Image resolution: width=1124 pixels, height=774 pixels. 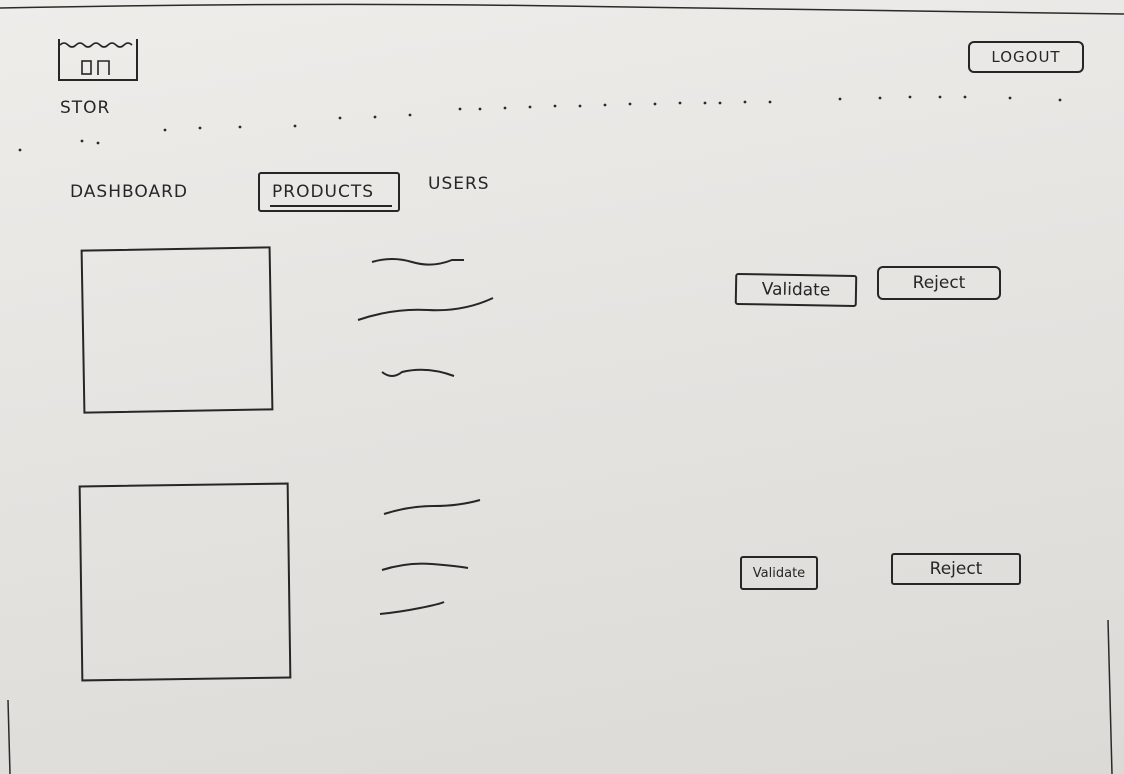 What do you see at coordinates (779, 573) in the screenshot?
I see `validate-button: Validate` at bounding box center [779, 573].